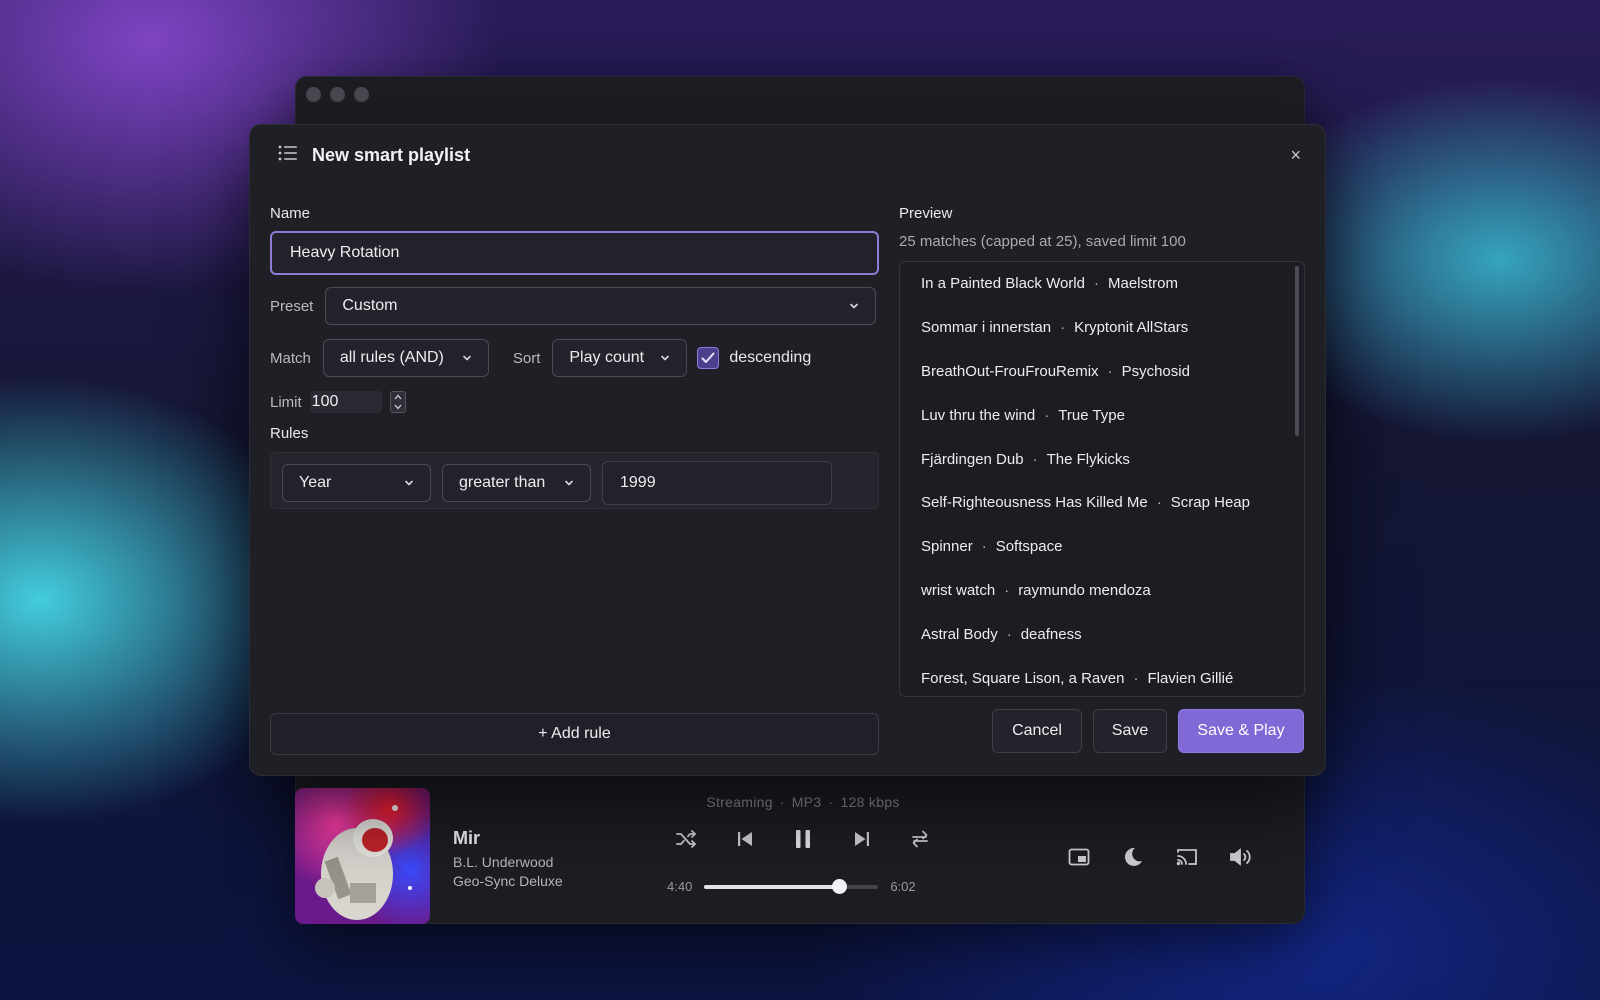 The width and height of the screenshot is (1600, 1000). Describe the element at coordinates (959, 634) in the screenshot. I see `preview-item-title: Astral Body` at that location.